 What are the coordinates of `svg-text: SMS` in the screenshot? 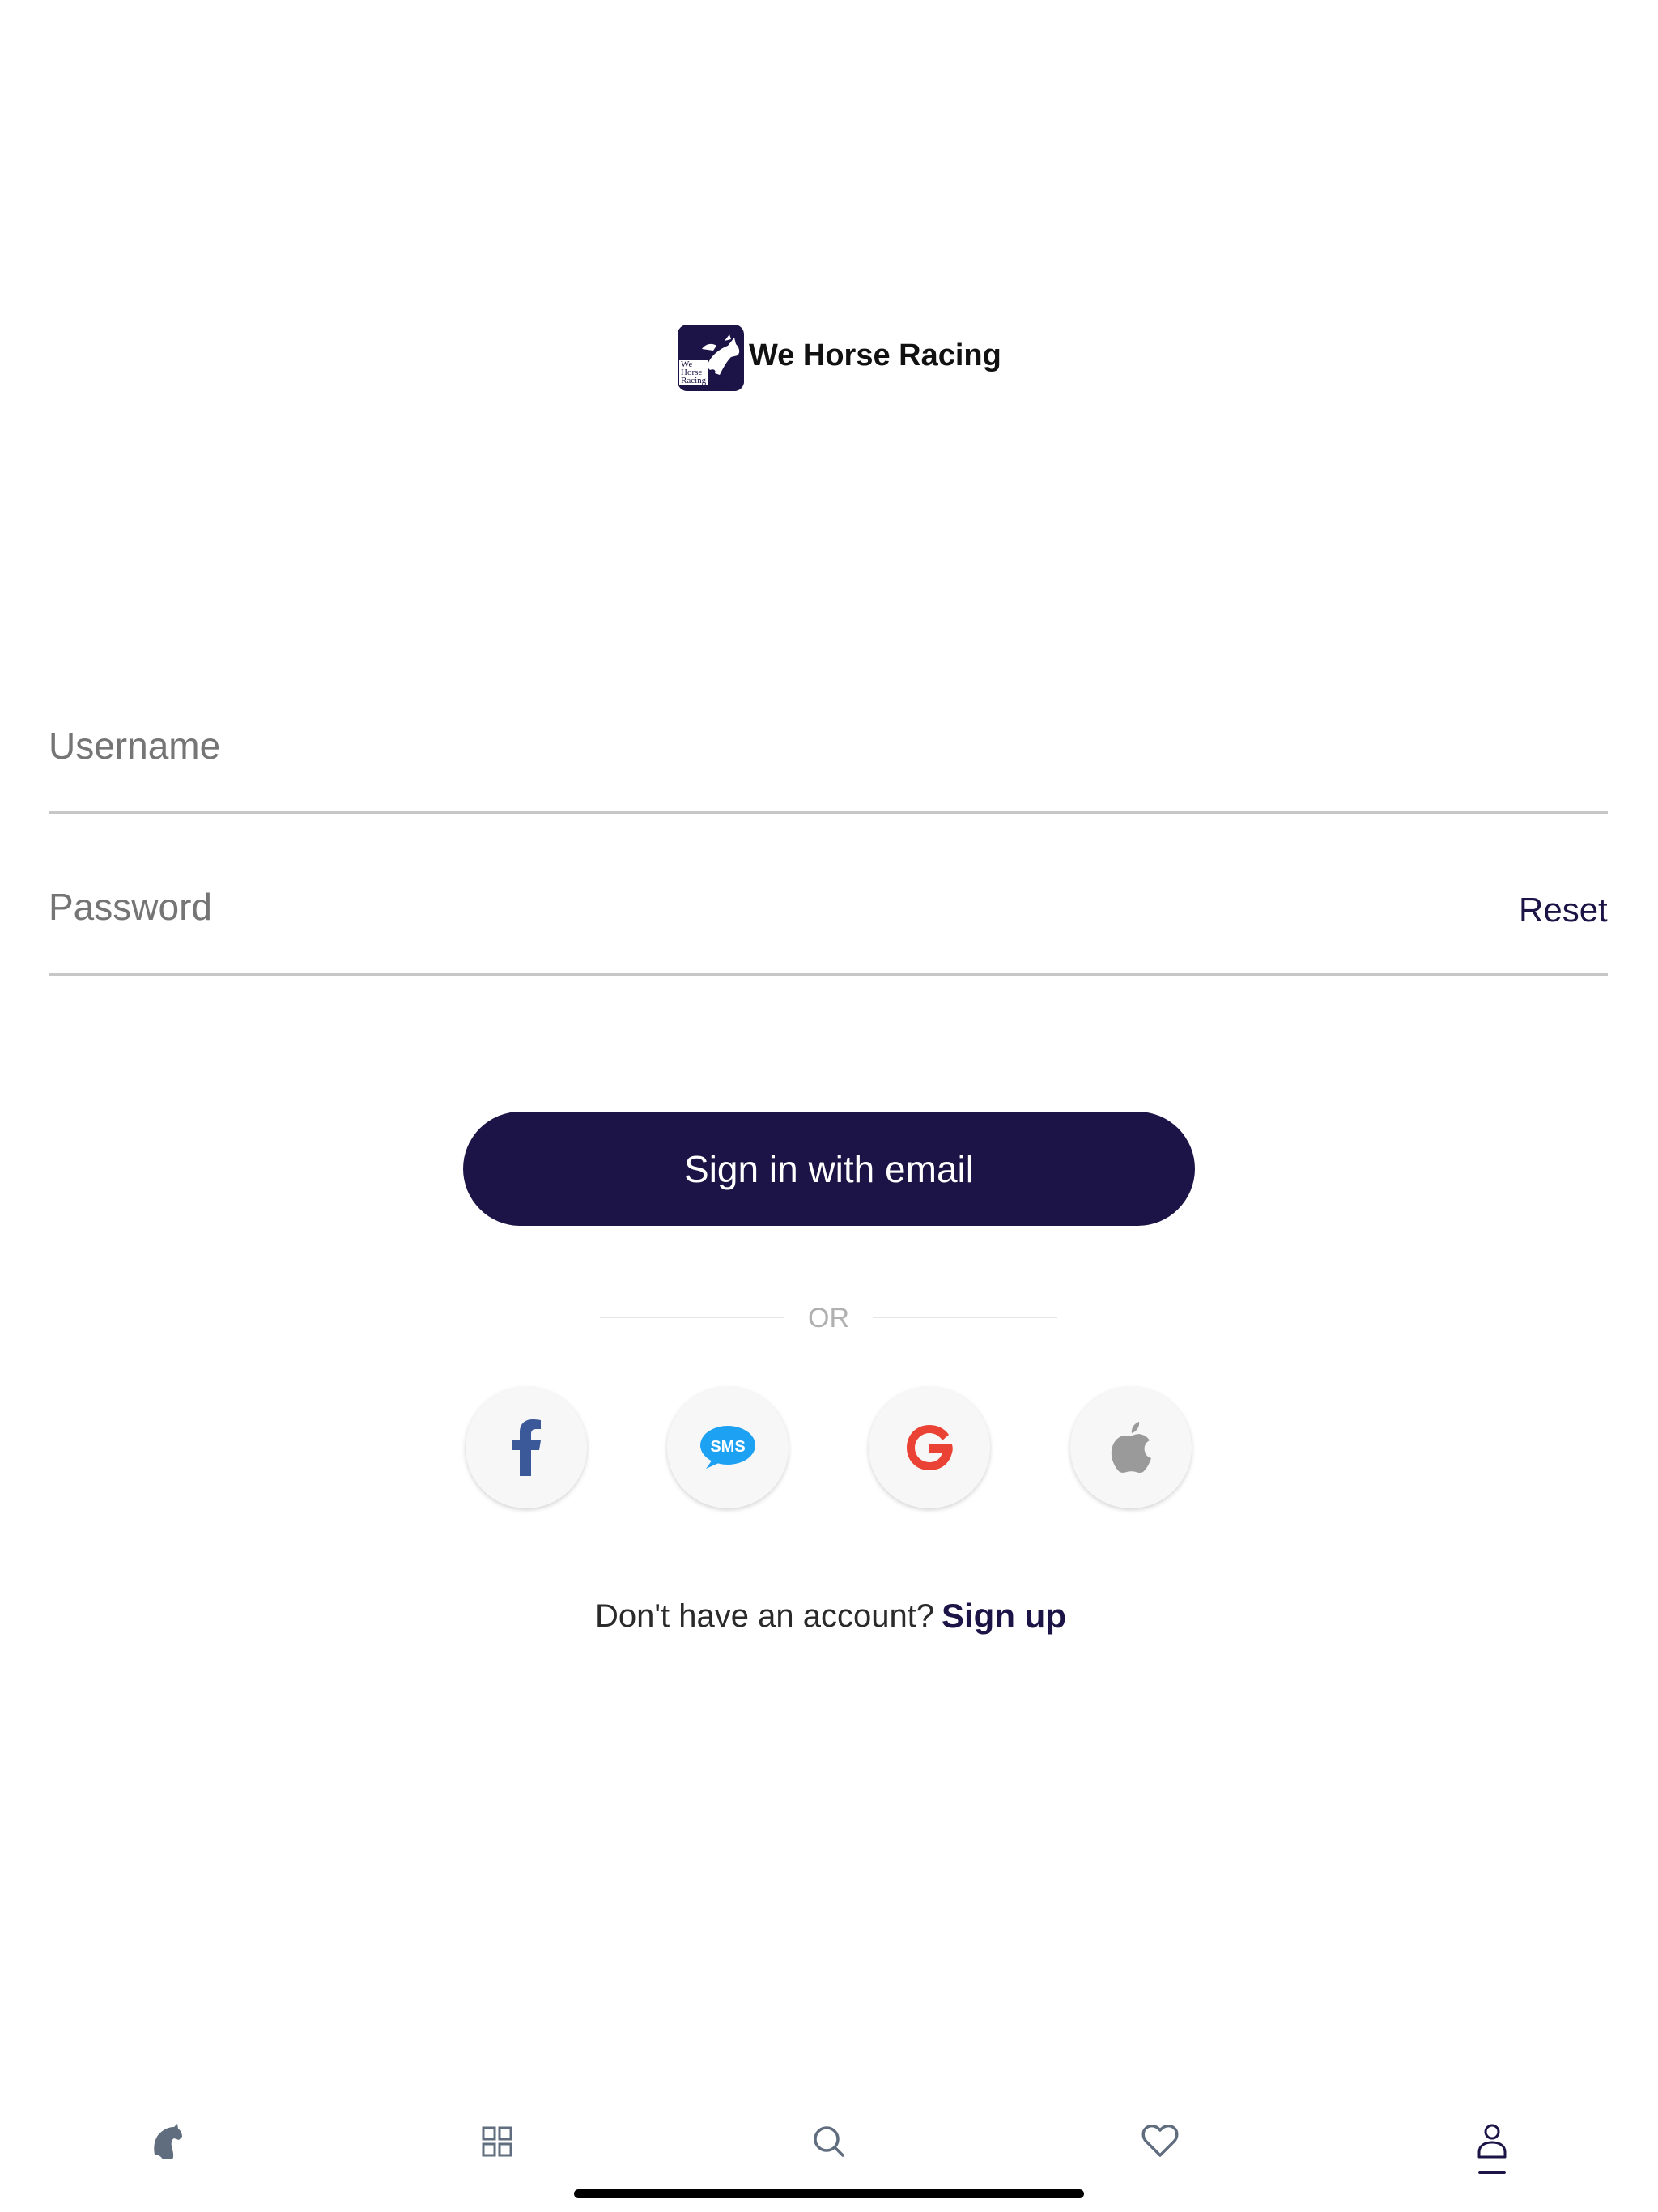 It's located at (727, 1447).